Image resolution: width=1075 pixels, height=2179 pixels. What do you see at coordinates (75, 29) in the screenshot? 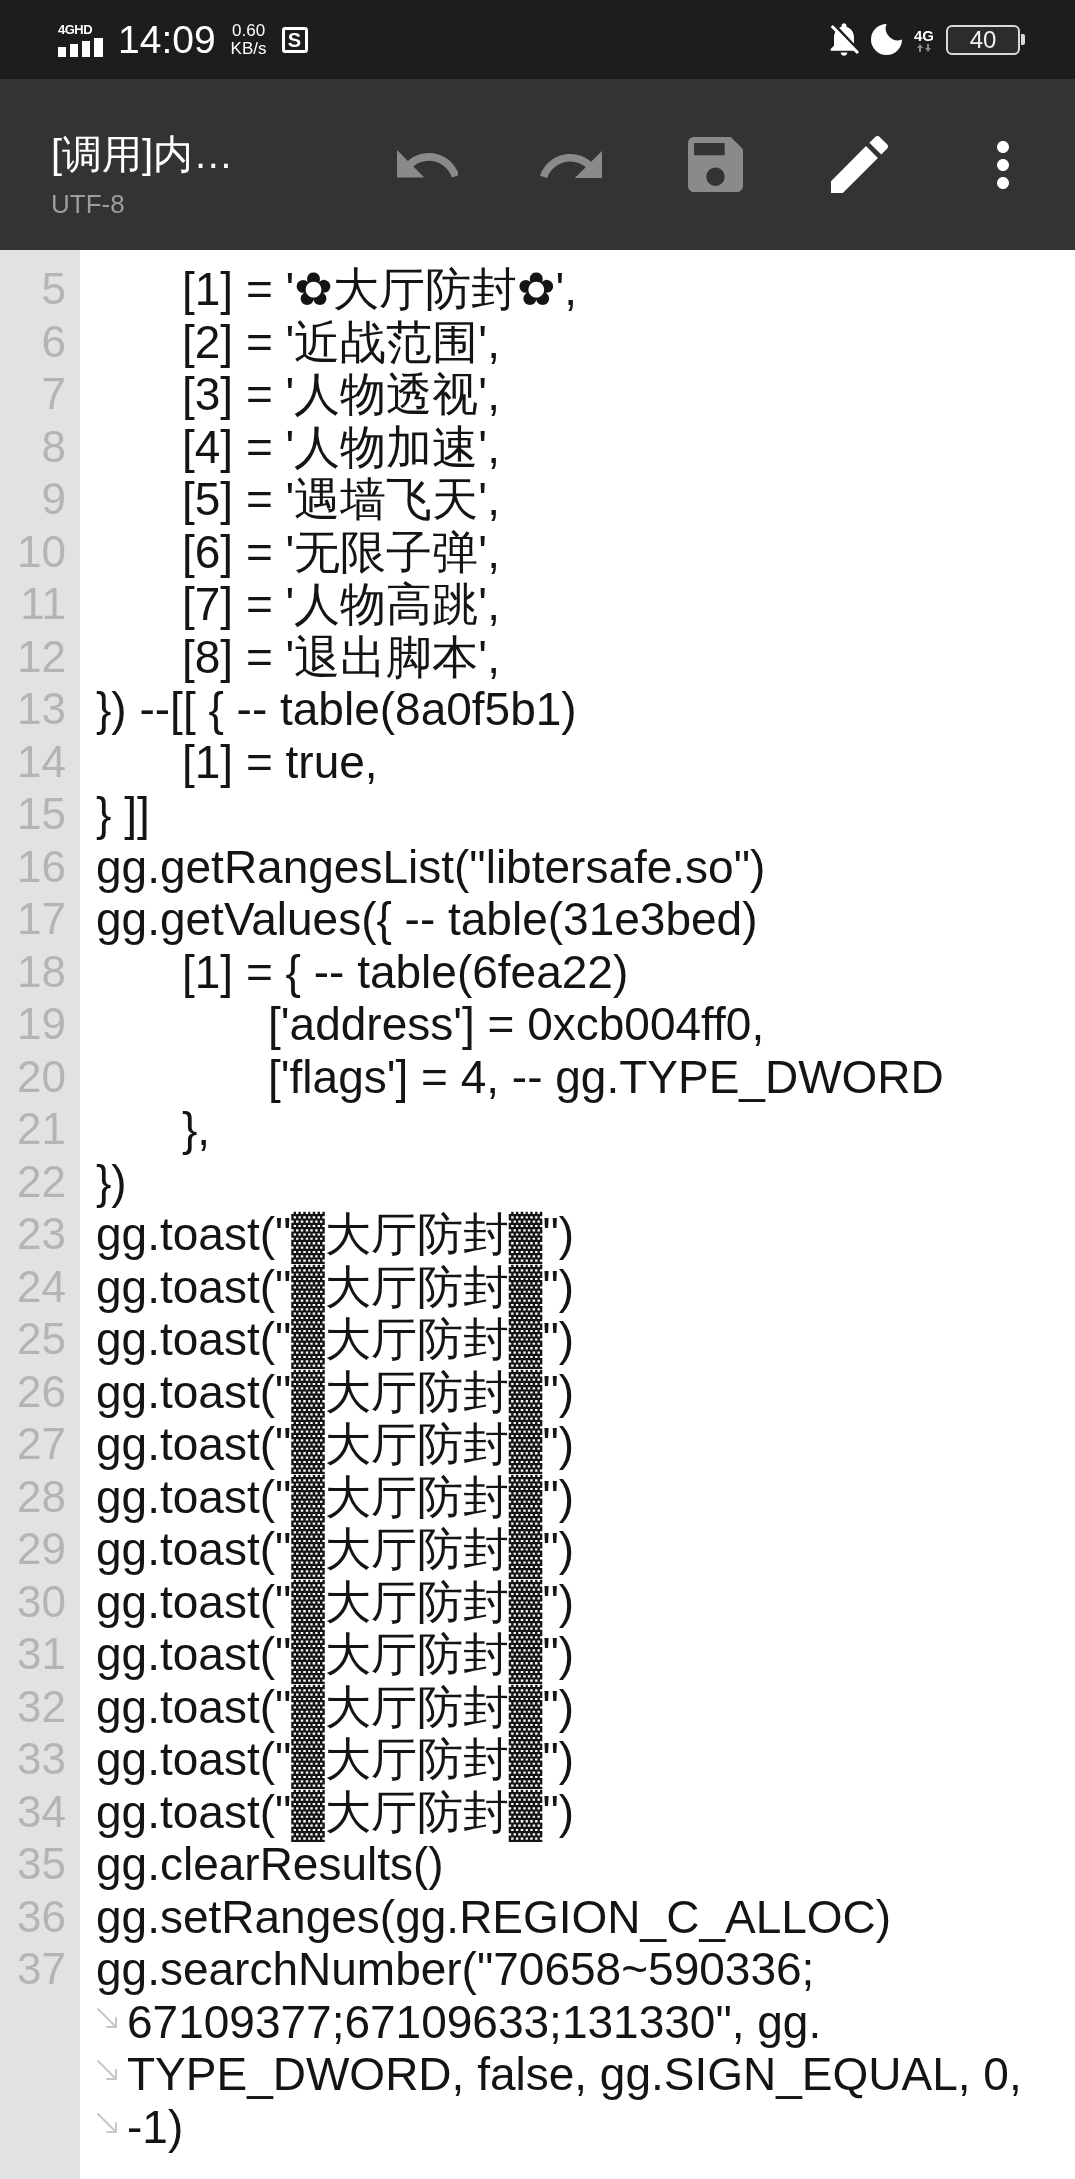
I see `network-type-label: 4GHD` at bounding box center [75, 29].